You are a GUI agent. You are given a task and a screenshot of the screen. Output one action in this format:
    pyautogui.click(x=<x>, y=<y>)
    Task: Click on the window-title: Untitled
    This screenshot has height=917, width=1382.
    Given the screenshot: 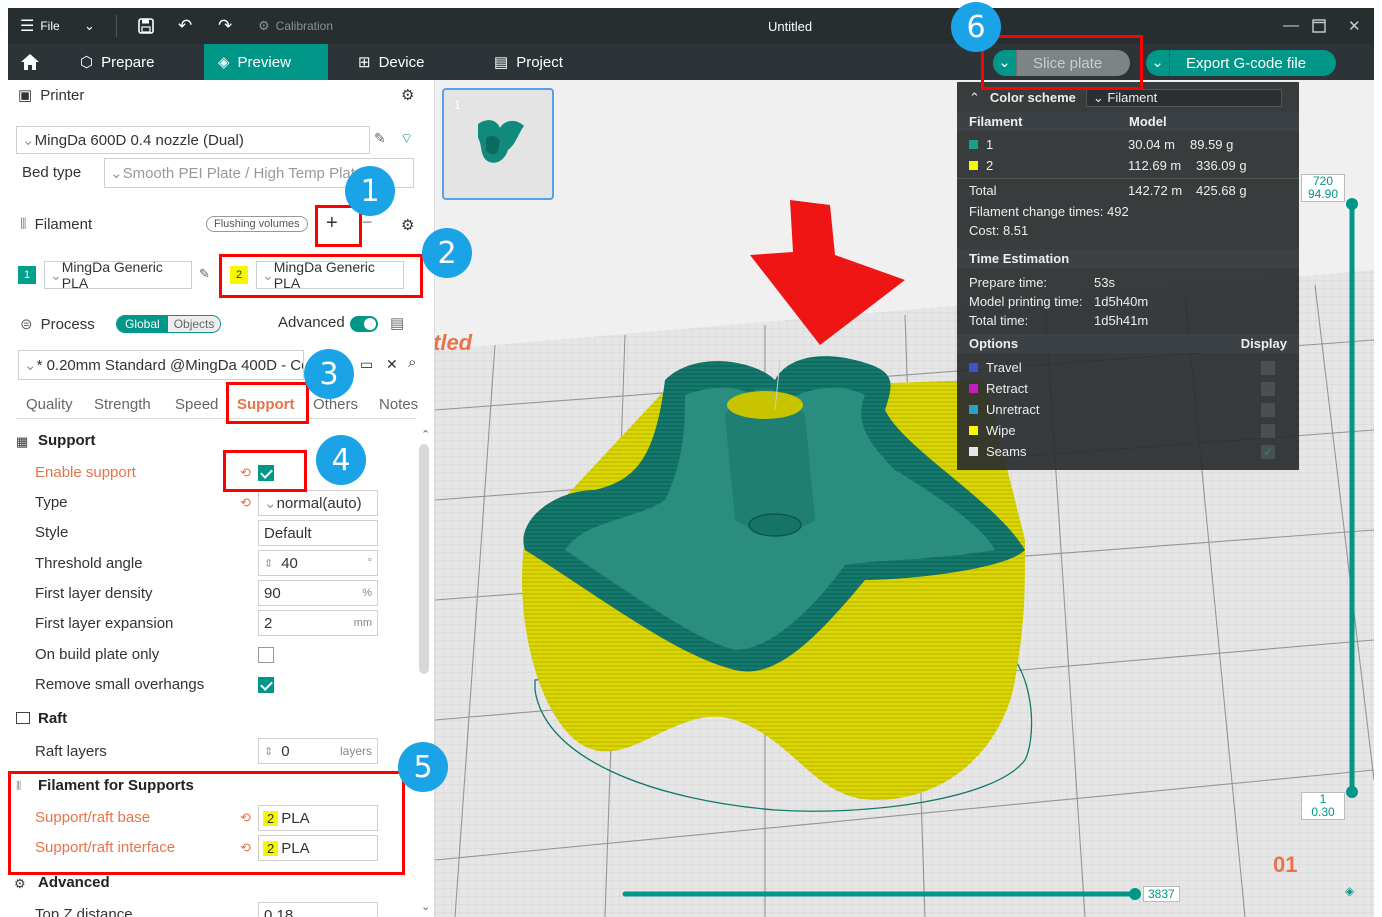 What is the action you would take?
    pyautogui.click(x=790, y=26)
    